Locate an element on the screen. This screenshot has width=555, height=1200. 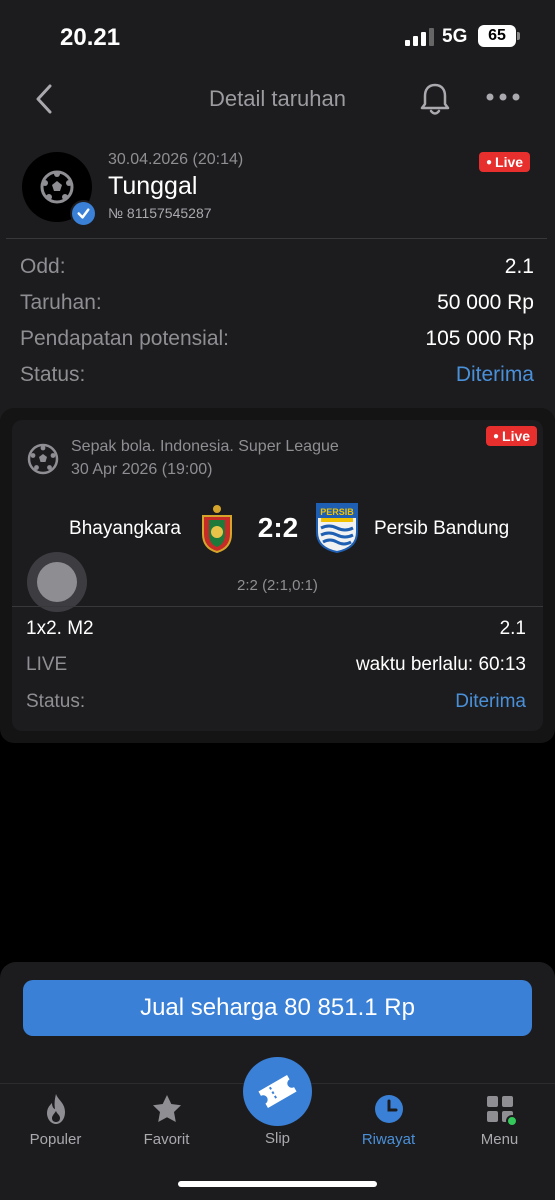
persib-crest-text: PERSIB is located at coordinates (337, 512).